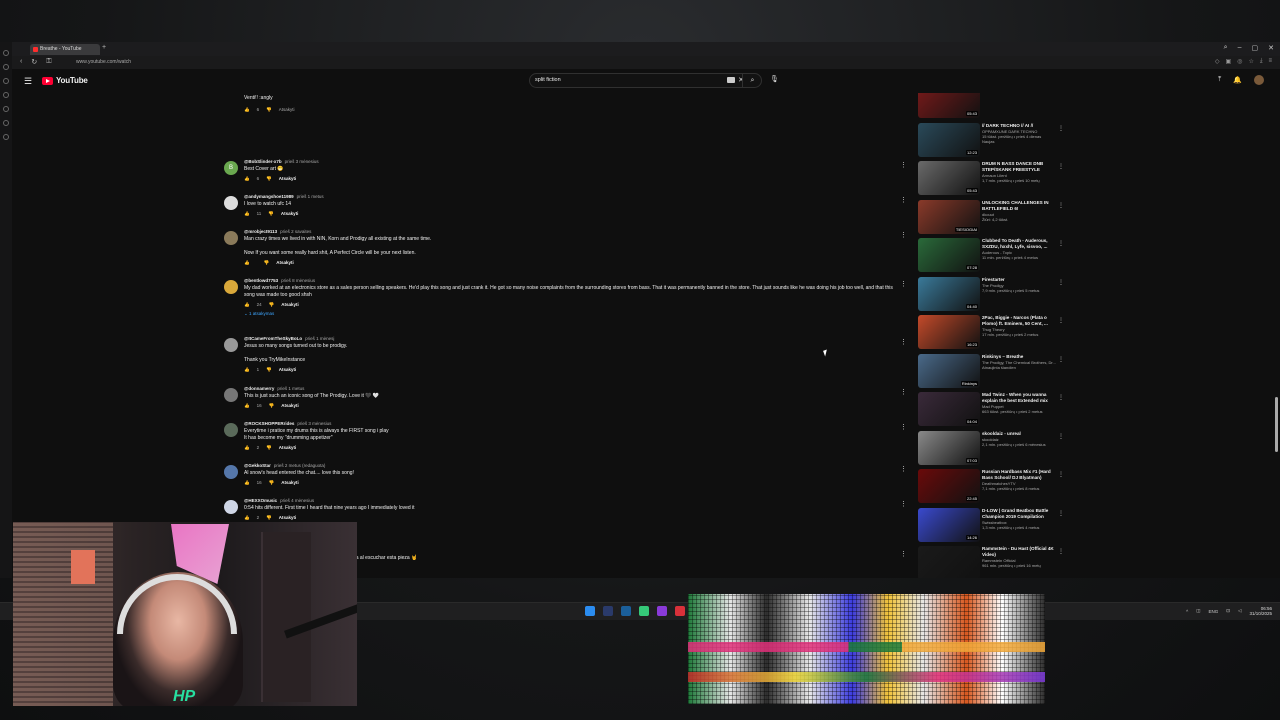 The width and height of the screenshot is (1280, 720). I want to click on search-button: ⌕, so click(752, 80).